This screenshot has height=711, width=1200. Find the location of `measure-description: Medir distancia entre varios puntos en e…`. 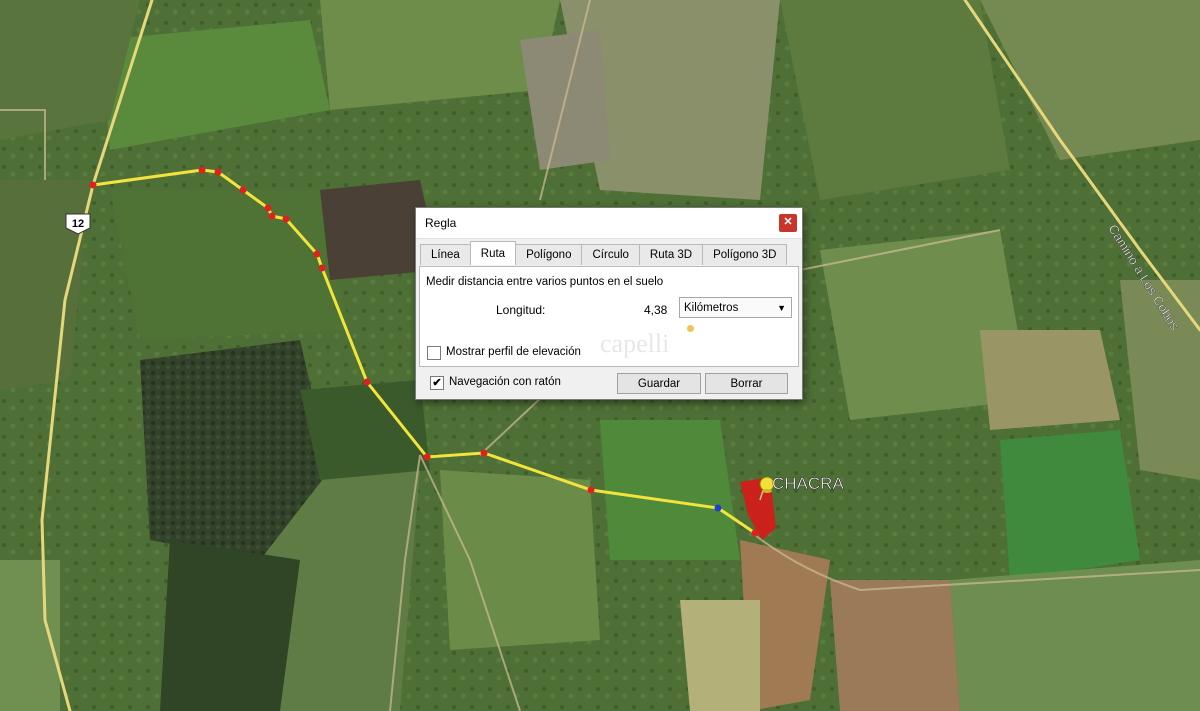

measure-description: Medir distancia entre varios puntos en e… is located at coordinates (545, 282).